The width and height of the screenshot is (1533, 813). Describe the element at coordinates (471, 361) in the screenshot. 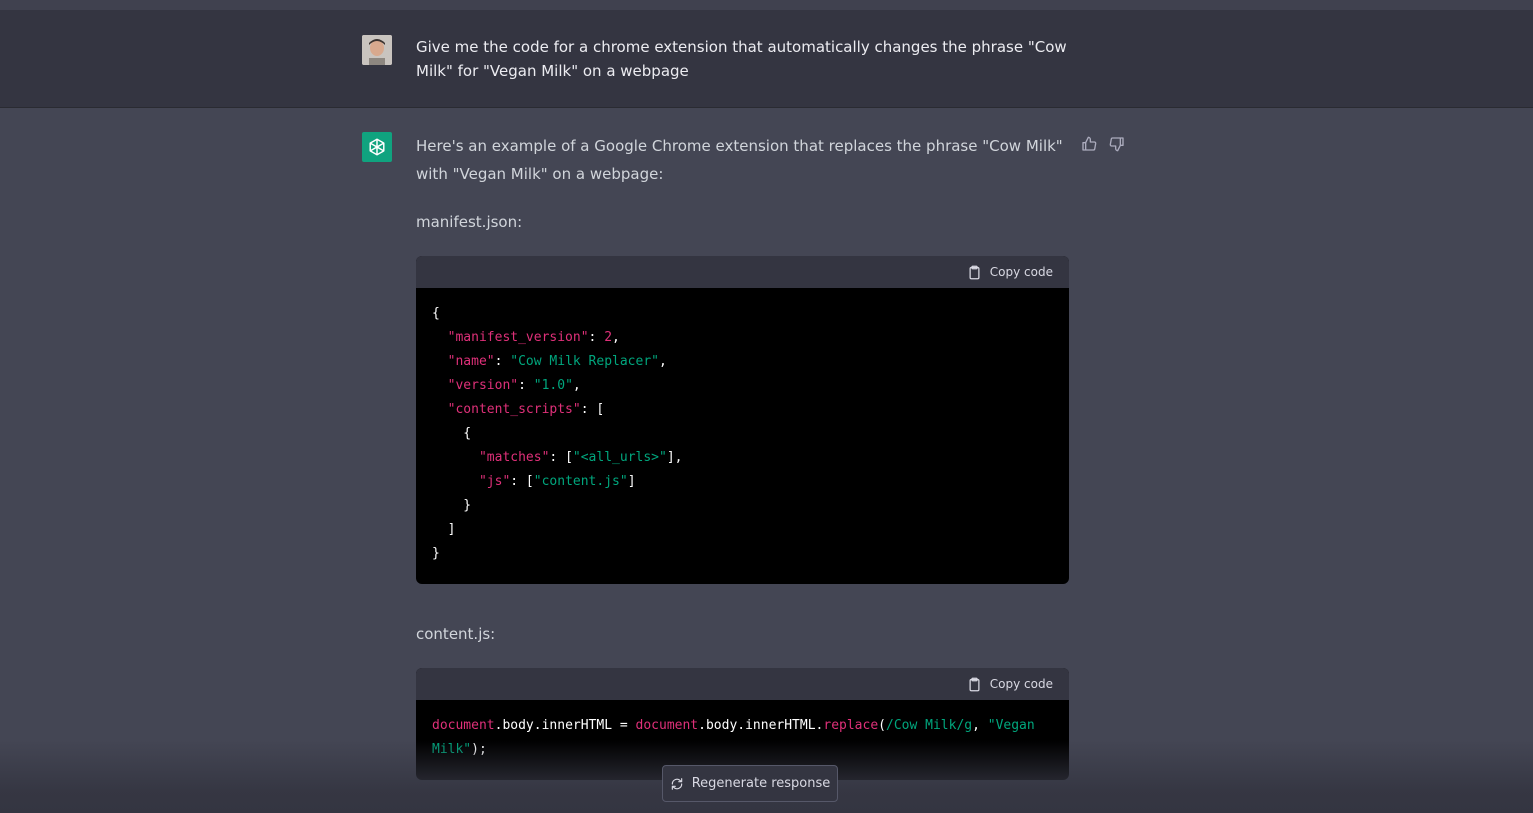

I see `code-key: "name"` at that location.